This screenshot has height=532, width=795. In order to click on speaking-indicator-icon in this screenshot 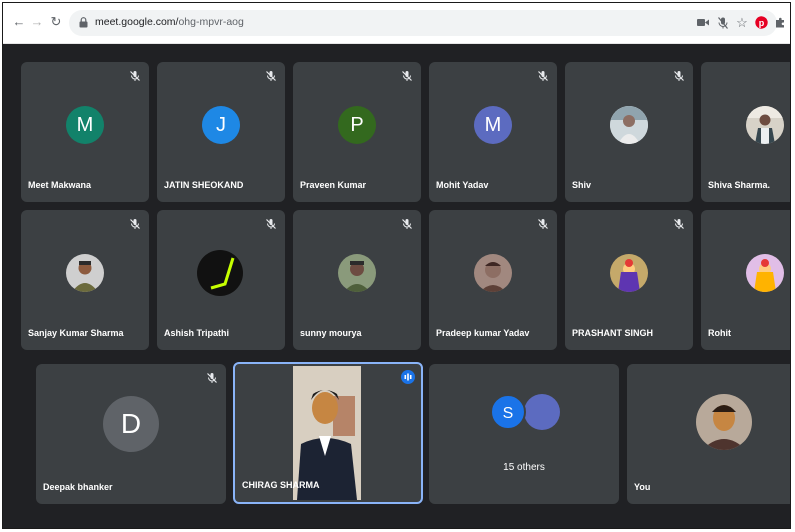, I will do `click(408, 377)`.